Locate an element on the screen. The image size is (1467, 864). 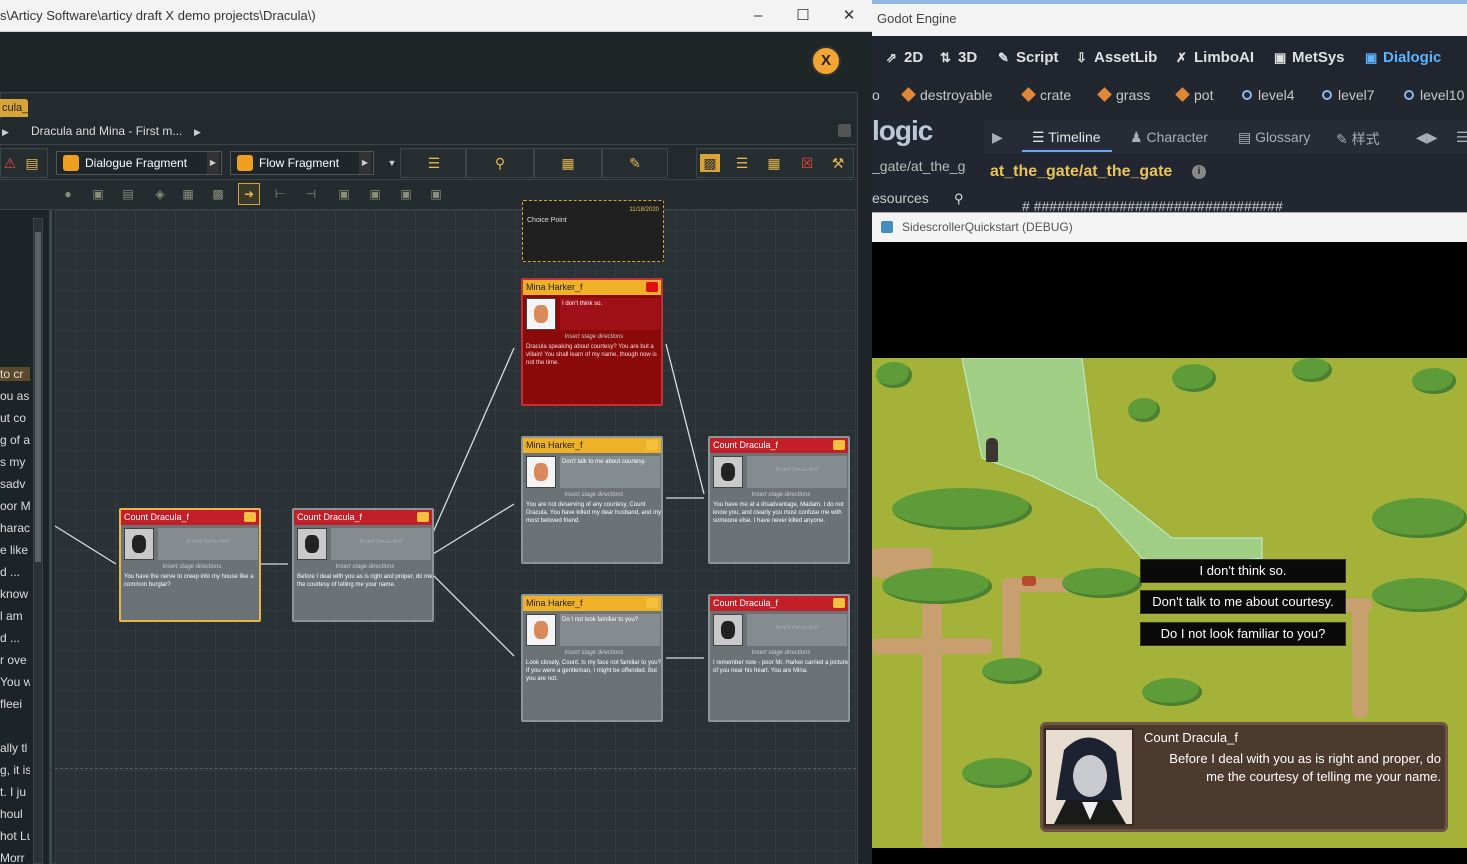
resource-tab-label: level7 is located at coordinates (1356, 95).